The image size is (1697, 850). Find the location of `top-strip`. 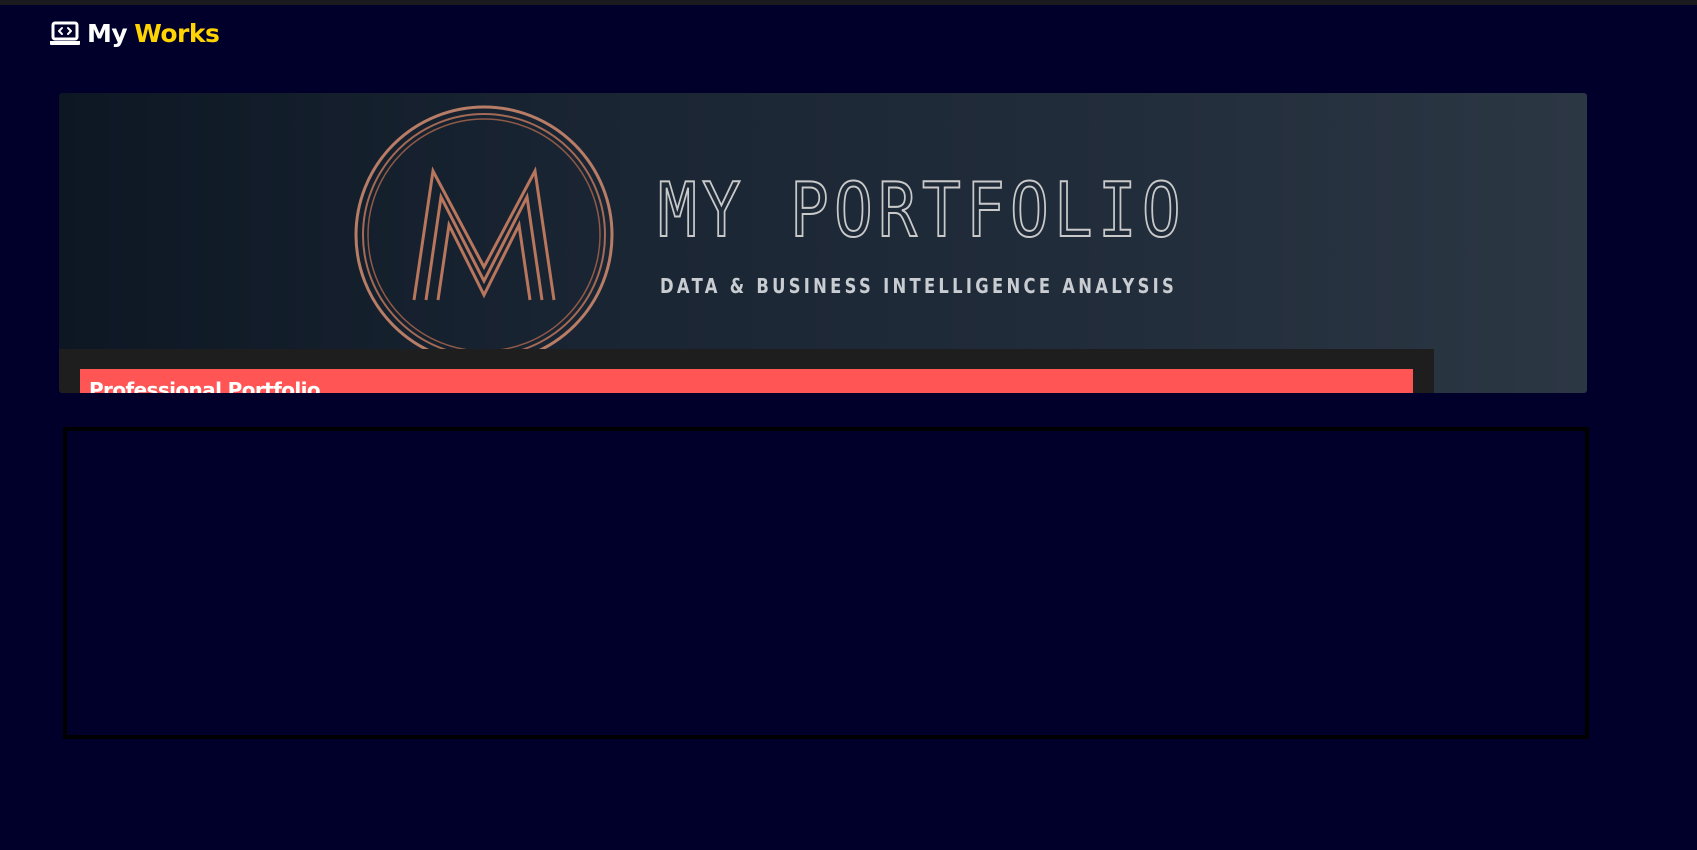

top-strip is located at coordinates (848, 2).